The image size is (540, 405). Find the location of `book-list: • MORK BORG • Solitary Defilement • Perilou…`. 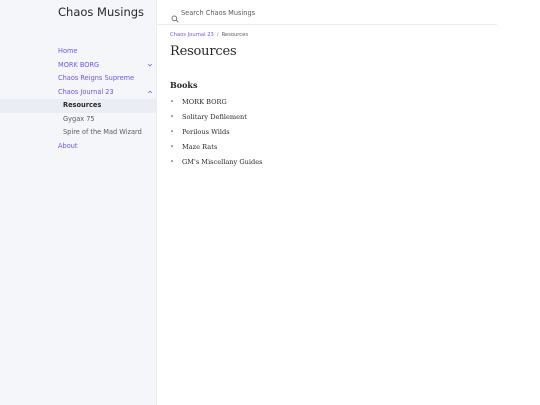

book-list: • MORK BORG • Solitary Defilement • Perilou… is located at coordinates (216, 132).